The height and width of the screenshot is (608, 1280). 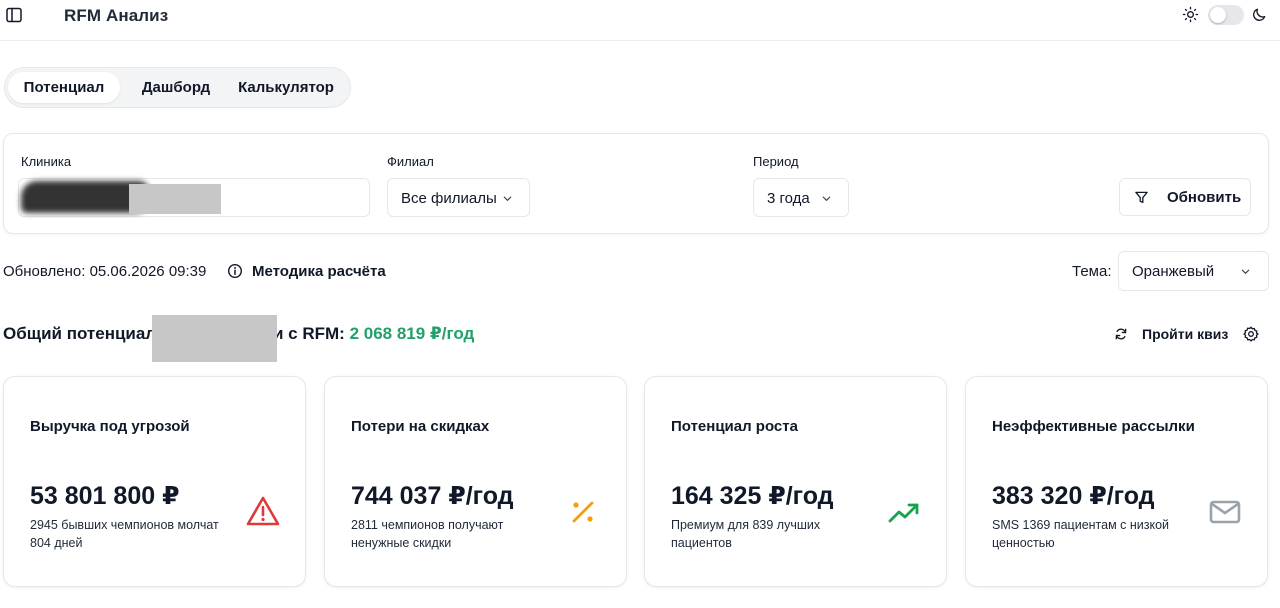 What do you see at coordinates (80, 333) in the screenshot?
I see `potential-prefix: Общий потенциал` at bounding box center [80, 333].